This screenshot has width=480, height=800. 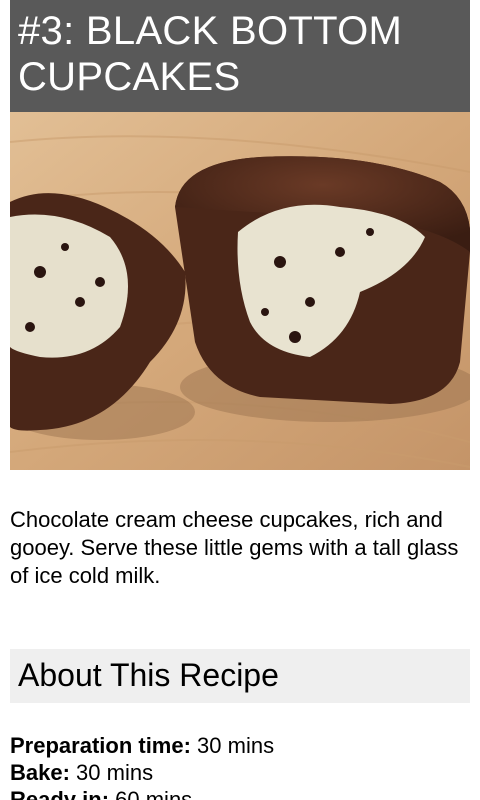 I want to click on detail-label: Preparation time:, so click(x=100, y=745).